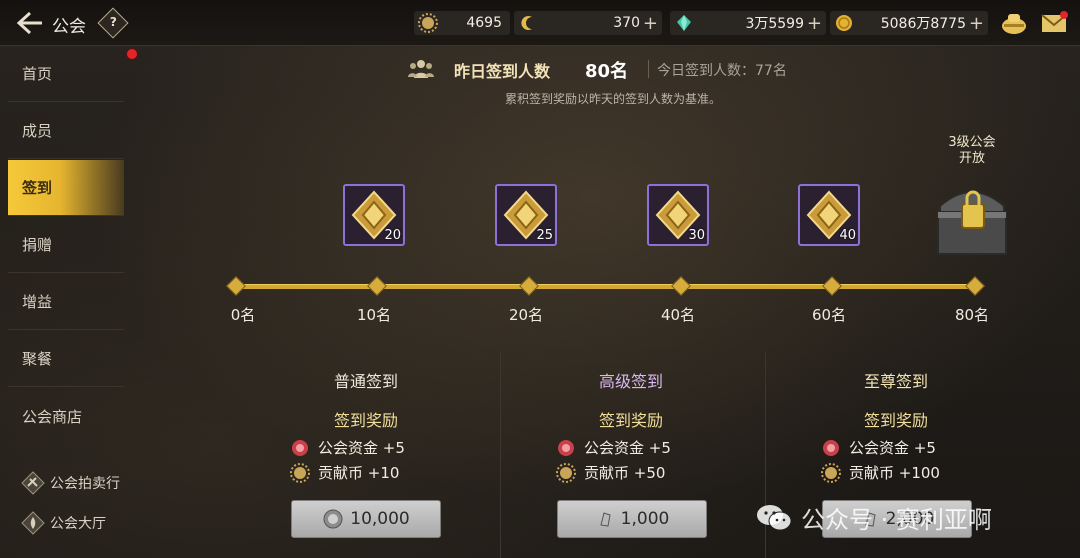 The height and width of the screenshot is (558, 1080). I want to click on track-tick-label: 20名, so click(526, 315).